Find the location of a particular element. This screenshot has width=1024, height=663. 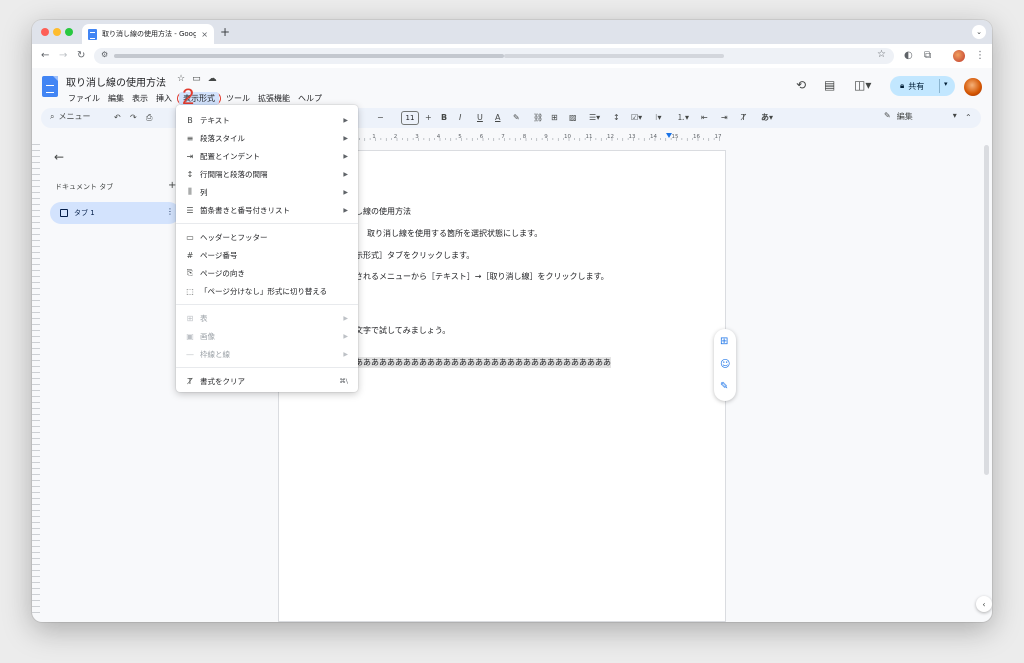

menu-item: ▭ ヘッダーとフッター is located at coordinates (267, 237).